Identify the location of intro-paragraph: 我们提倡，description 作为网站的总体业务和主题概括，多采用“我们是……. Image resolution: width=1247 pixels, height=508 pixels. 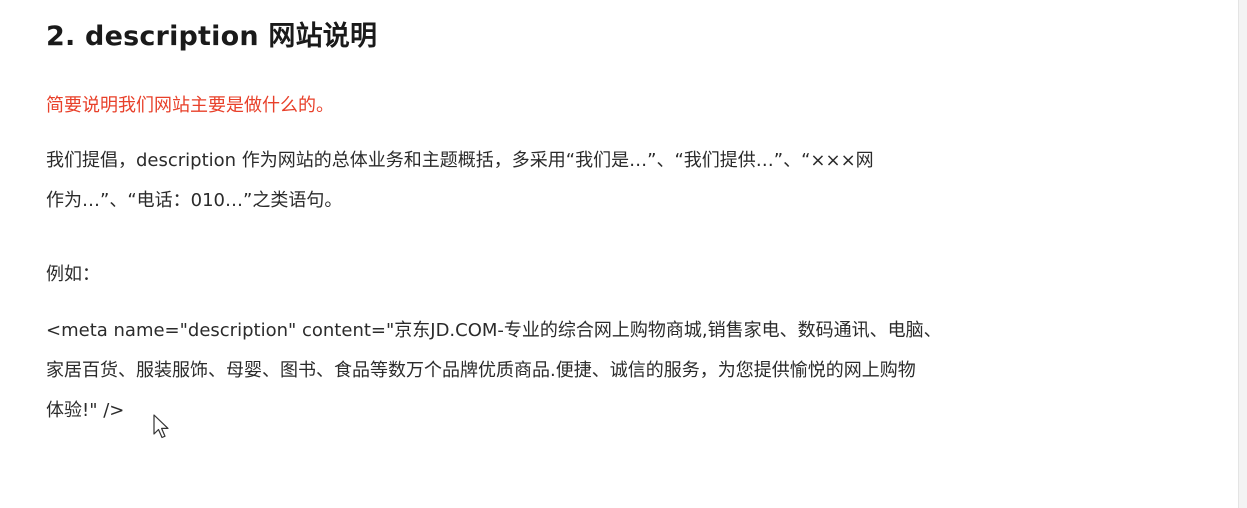
(591, 181).